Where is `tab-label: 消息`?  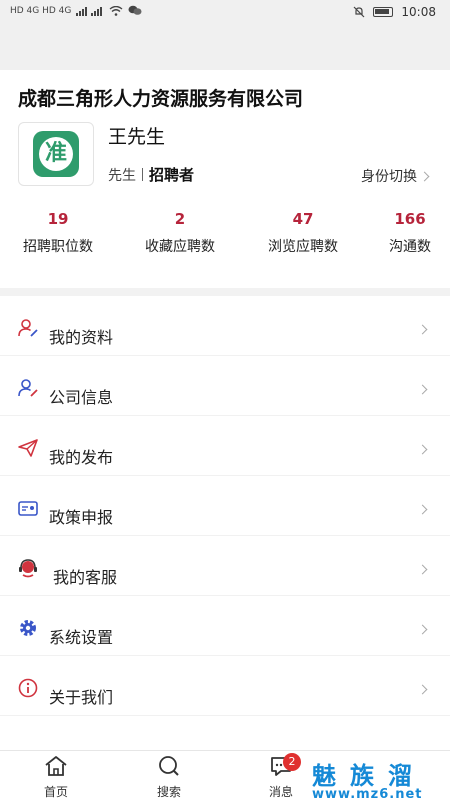
tab-label: 消息 is located at coordinates (280, 792).